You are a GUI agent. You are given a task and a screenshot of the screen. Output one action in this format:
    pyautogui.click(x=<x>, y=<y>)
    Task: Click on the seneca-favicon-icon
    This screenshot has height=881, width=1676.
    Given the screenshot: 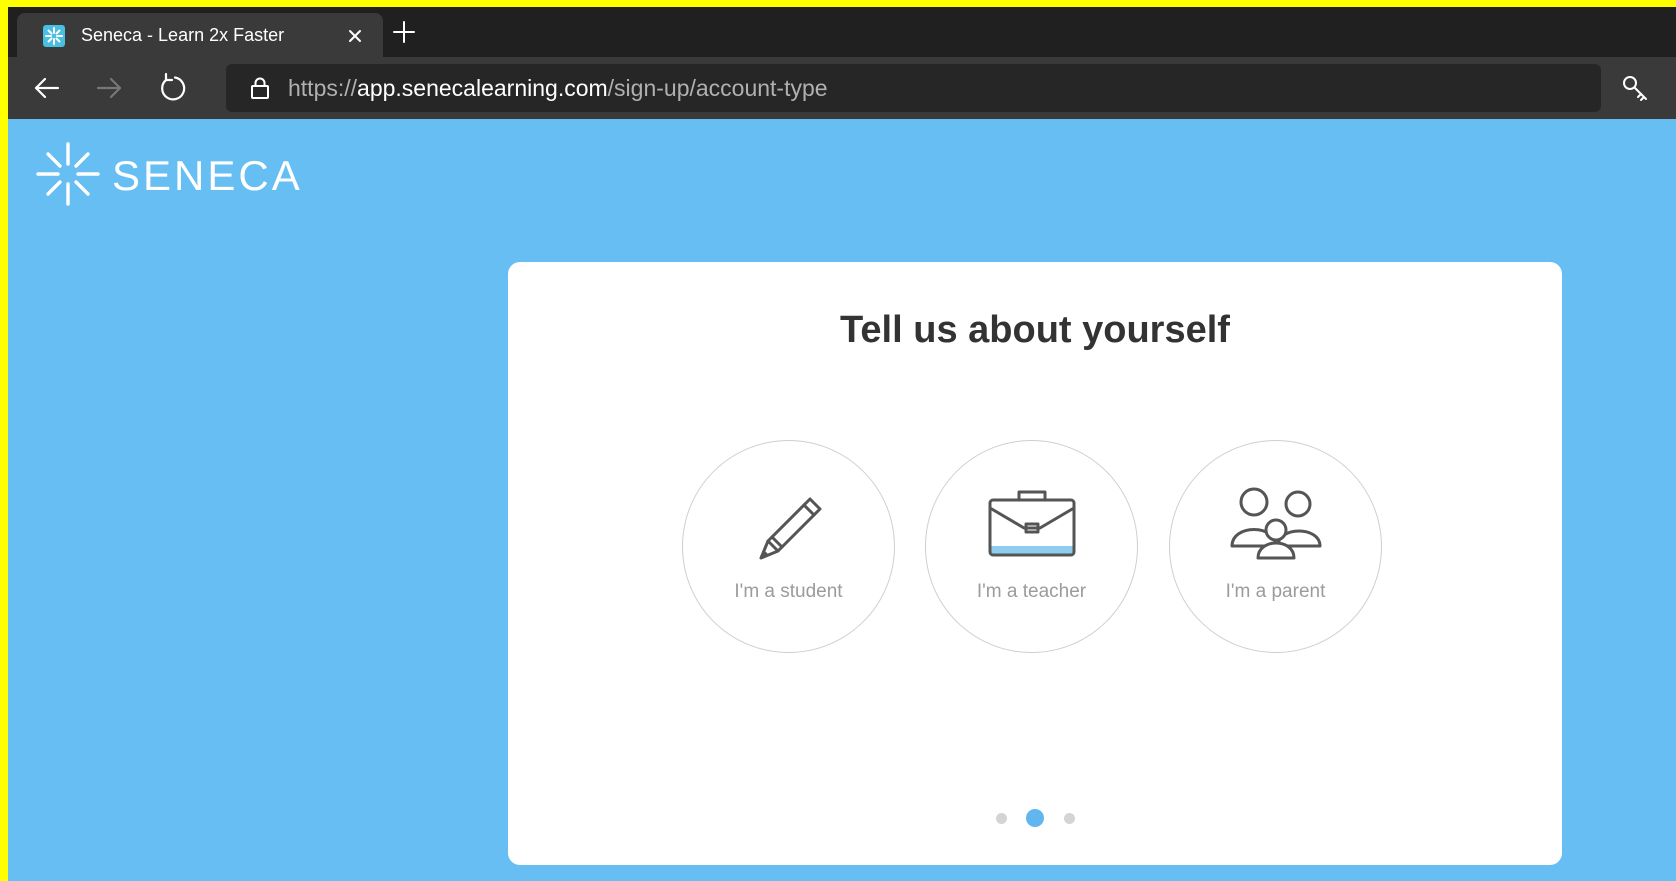 What is the action you would take?
    pyautogui.click(x=54, y=36)
    